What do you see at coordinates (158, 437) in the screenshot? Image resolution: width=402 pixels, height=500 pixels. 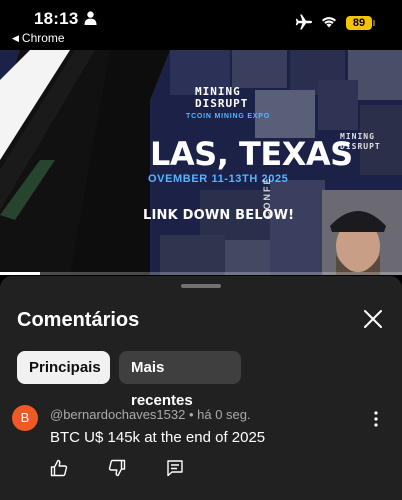 I see `comment-text: BTC U$ 145k at the end of 2025` at bounding box center [158, 437].